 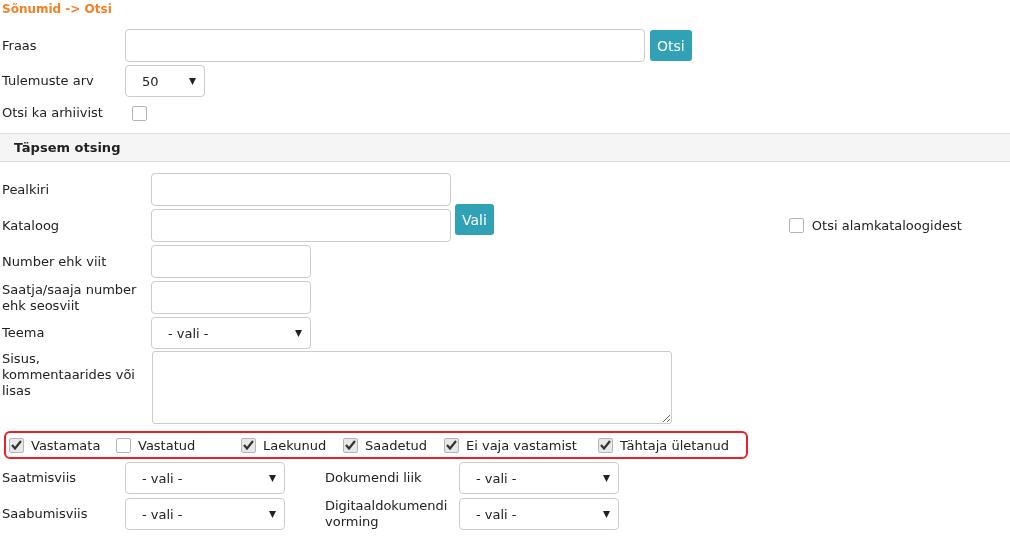 What do you see at coordinates (295, 445) in the screenshot?
I see `checkbox-label: Laekunud` at bounding box center [295, 445].